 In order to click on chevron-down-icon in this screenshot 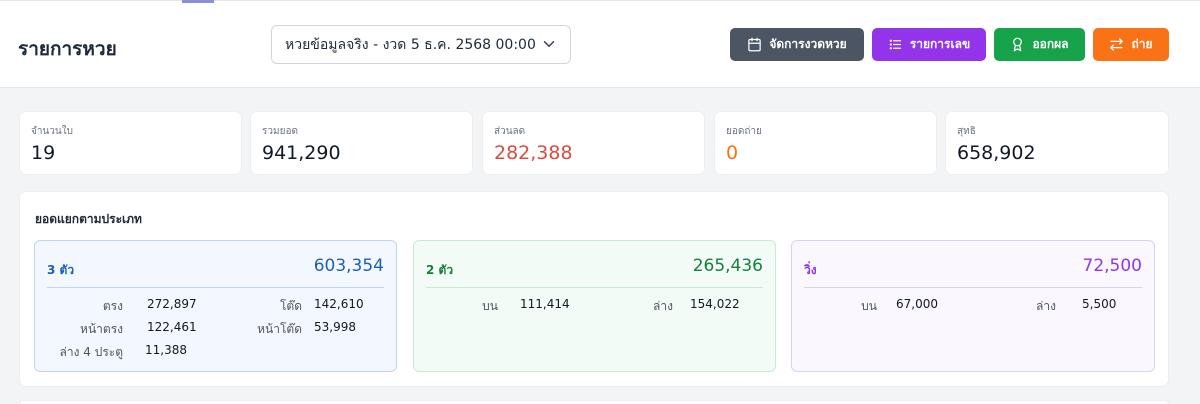, I will do `click(549, 44)`.